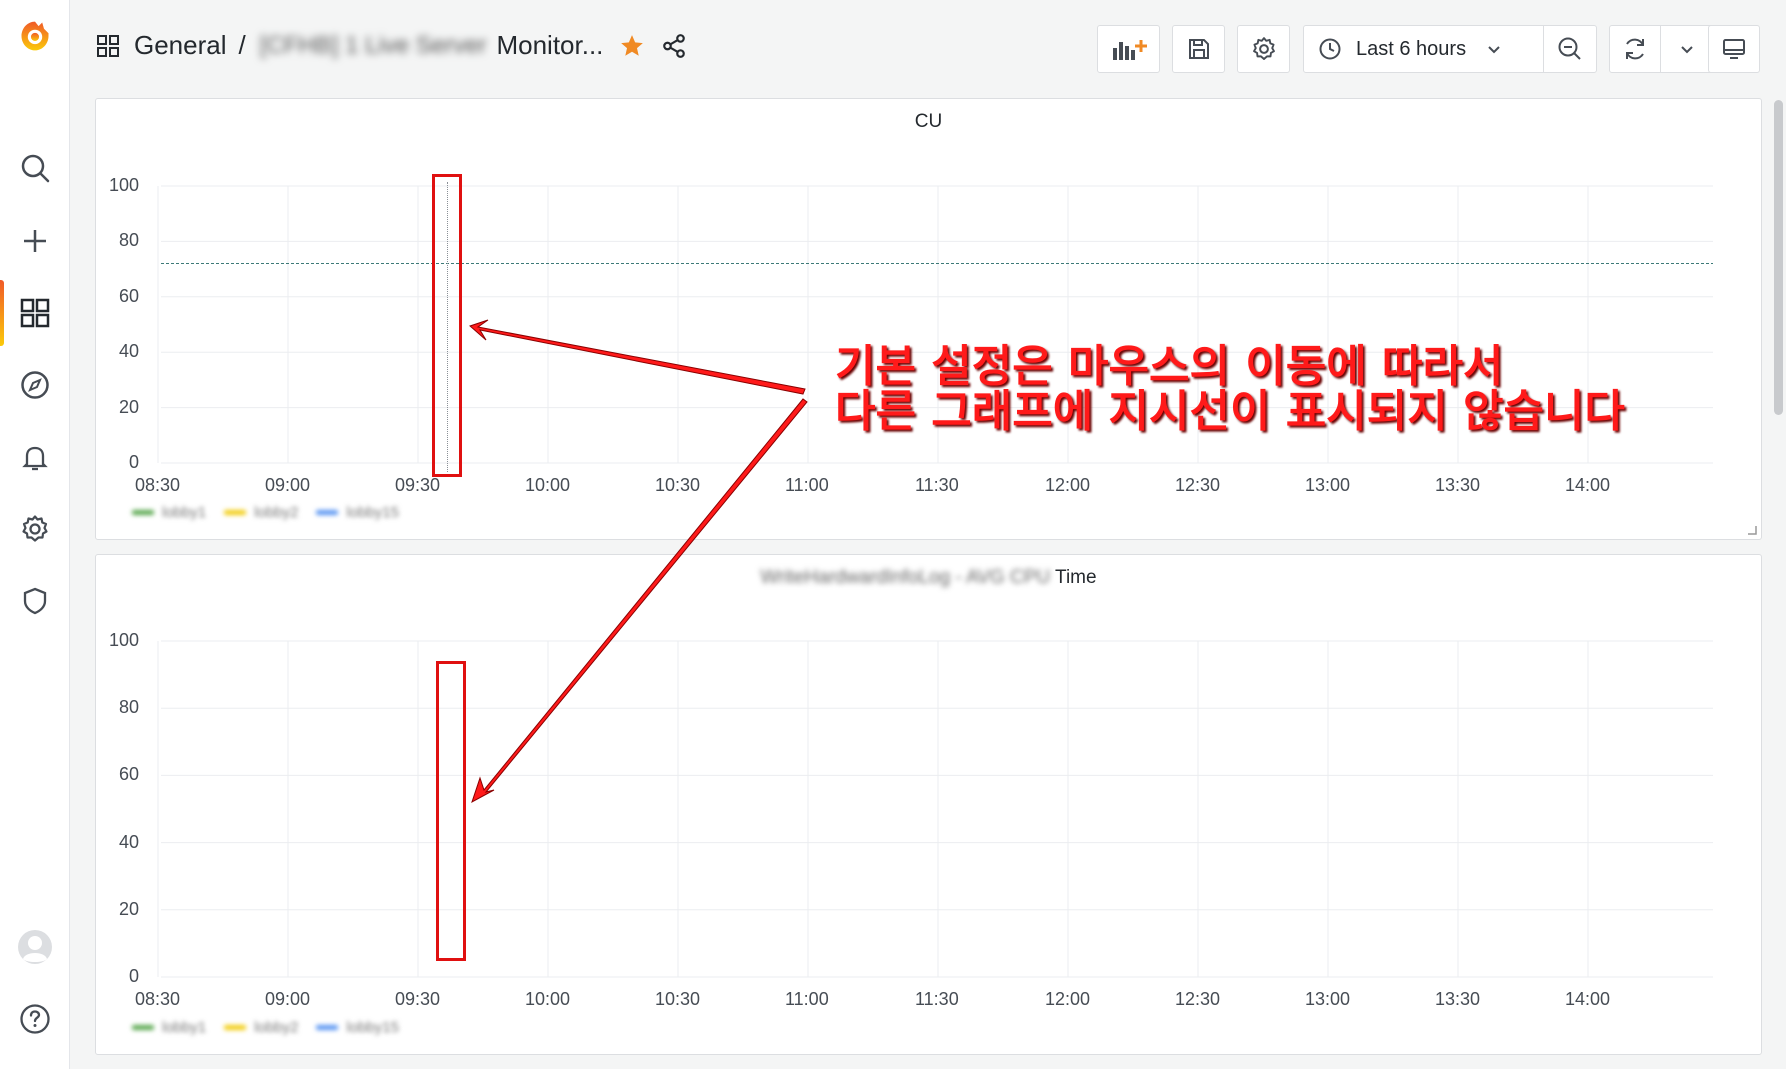 Image resolution: width=1786 pixels, height=1069 pixels. What do you see at coordinates (1230, 411) in the screenshot?
I see `annotation-text-line2: 다른 그래프에 지시선이 표시되지 않습니다` at bounding box center [1230, 411].